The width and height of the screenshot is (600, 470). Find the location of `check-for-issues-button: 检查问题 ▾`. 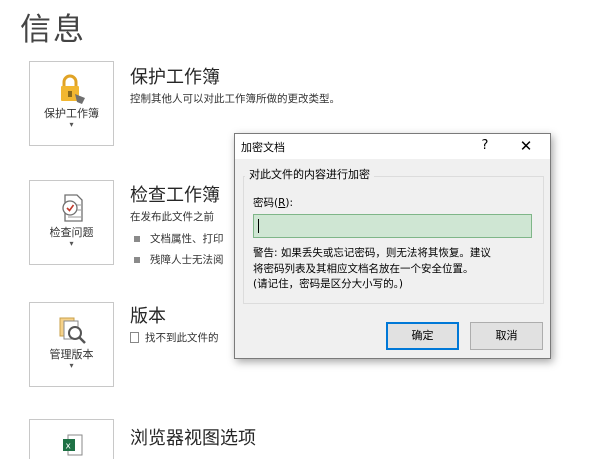

check-for-issues-button: 检查问题 ▾ is located at coordinates (71, 222).